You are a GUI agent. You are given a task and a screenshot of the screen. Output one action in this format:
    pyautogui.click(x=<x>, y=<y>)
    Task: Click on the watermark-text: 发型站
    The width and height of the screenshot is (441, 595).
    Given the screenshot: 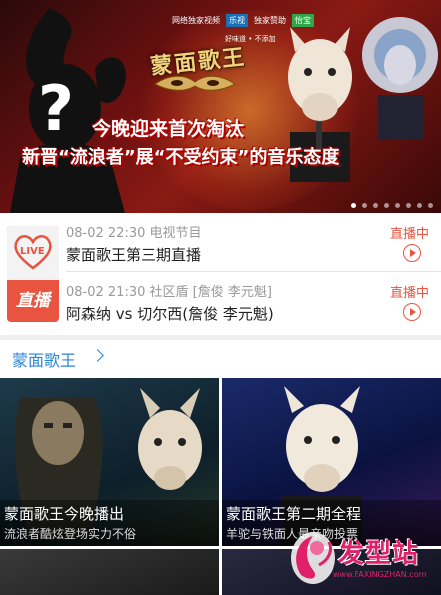 What is the action you would take?
    pyautogui.click(x=379, y=554)
    